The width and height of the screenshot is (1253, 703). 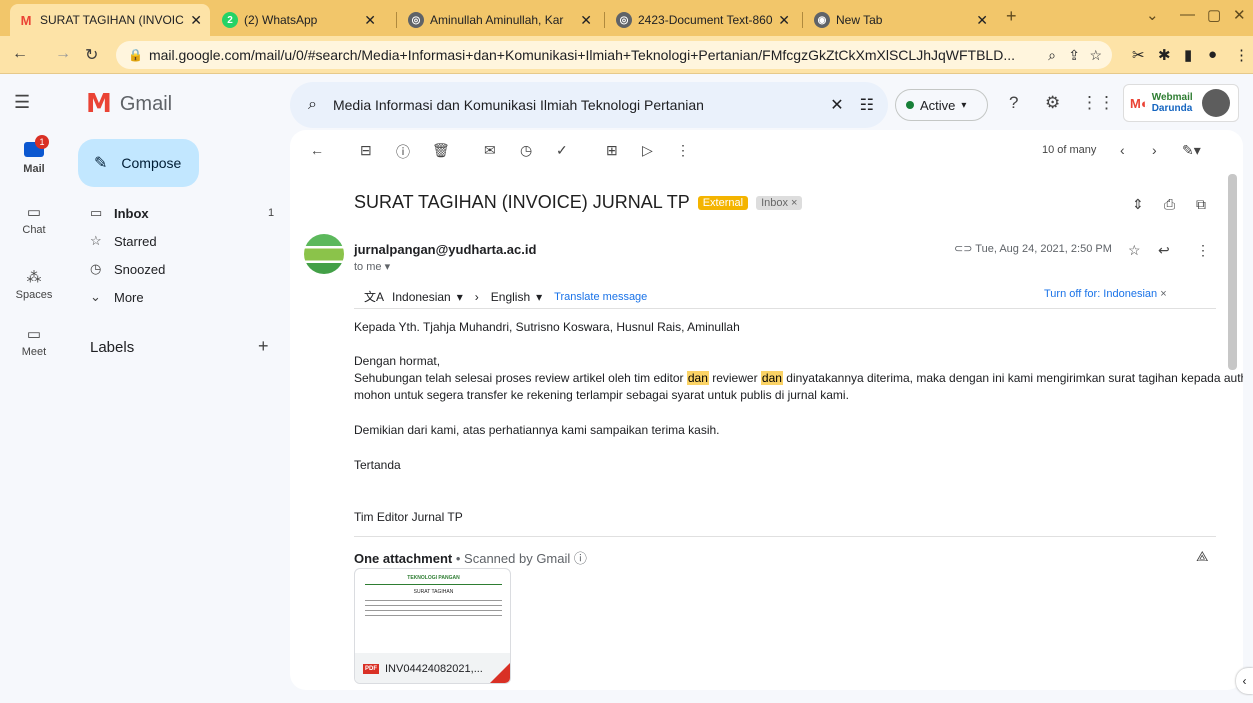 What do you see at coordinates (1163, 294) in the screenshot?
I see `close-icon: ×` at bounding box center [1163, 294].